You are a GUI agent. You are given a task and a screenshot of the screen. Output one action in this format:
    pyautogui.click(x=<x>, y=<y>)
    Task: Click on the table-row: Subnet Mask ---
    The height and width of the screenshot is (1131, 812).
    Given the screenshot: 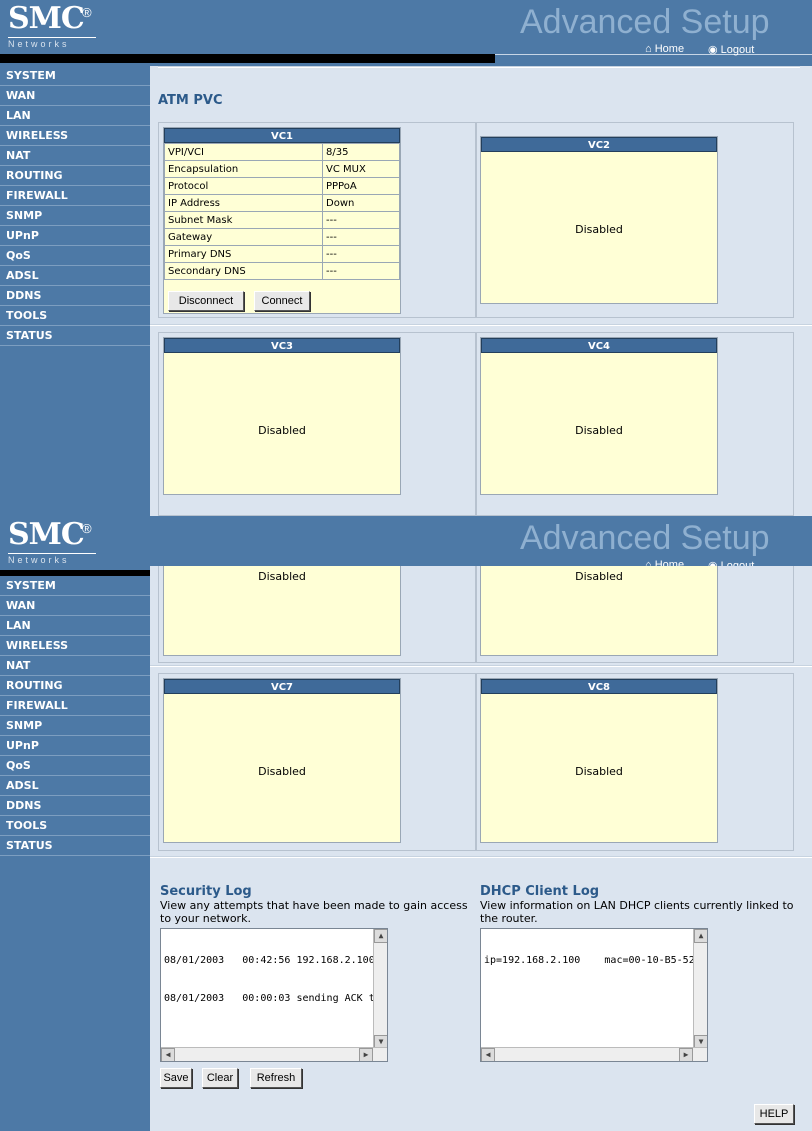 What is the action you would take?
    pyautogui.click(x=282, y=220)
    